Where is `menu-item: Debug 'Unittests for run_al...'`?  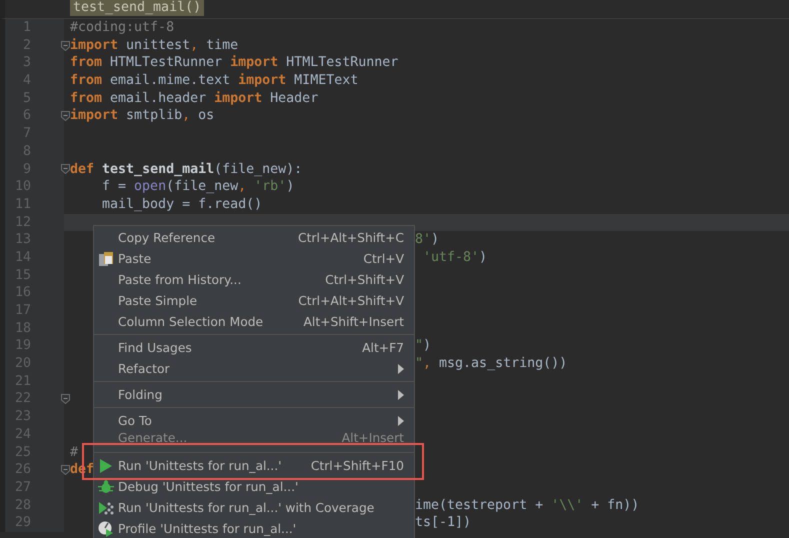 menu-item: Debug 'Unittests for run_al...' is located at coordinates (254, 486).